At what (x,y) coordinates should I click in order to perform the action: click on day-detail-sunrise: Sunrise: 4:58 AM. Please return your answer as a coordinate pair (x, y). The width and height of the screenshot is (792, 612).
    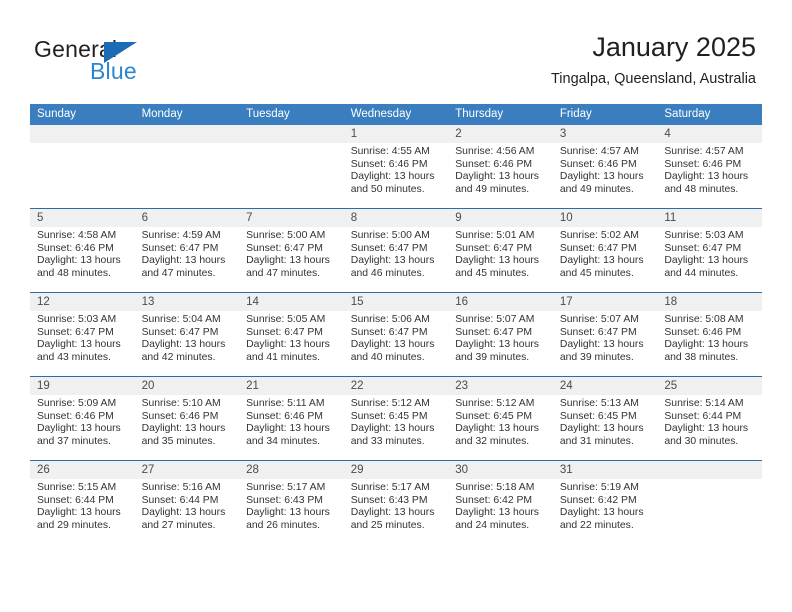
    Looking at the image, I should click on (77, 235).